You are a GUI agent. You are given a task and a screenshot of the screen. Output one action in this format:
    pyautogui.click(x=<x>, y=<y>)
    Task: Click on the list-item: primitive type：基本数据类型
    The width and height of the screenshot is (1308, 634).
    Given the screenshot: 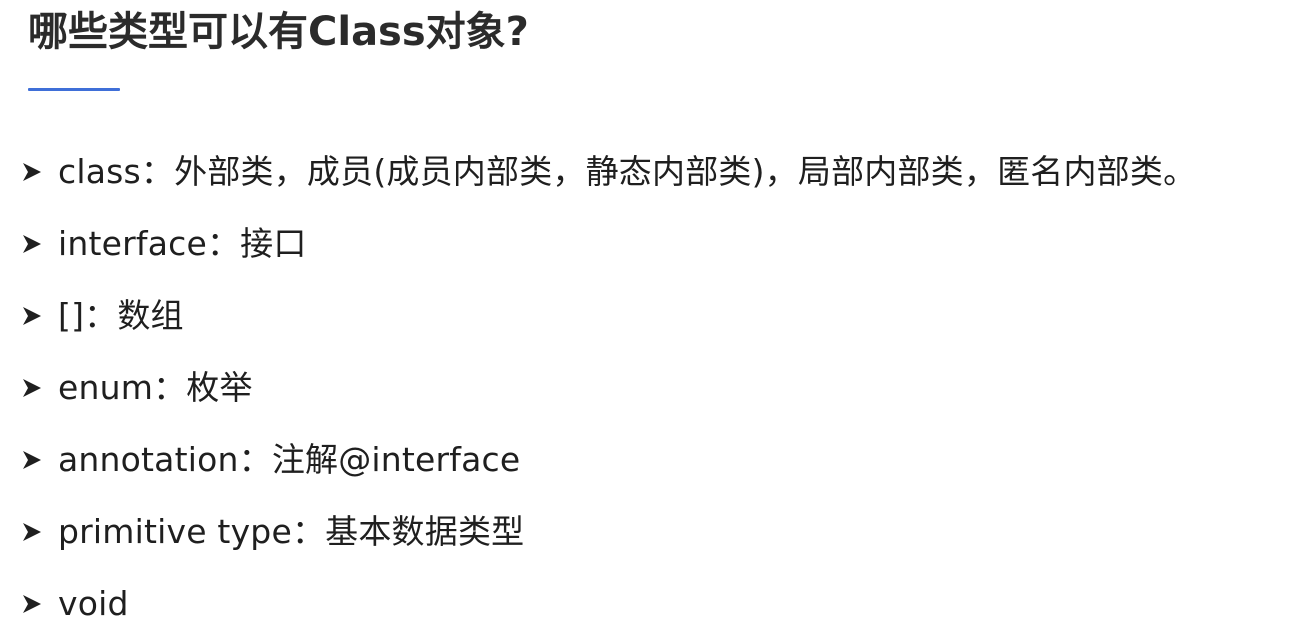 What is the action you would take?
    pyautogui.click(x=607, y=532)
    